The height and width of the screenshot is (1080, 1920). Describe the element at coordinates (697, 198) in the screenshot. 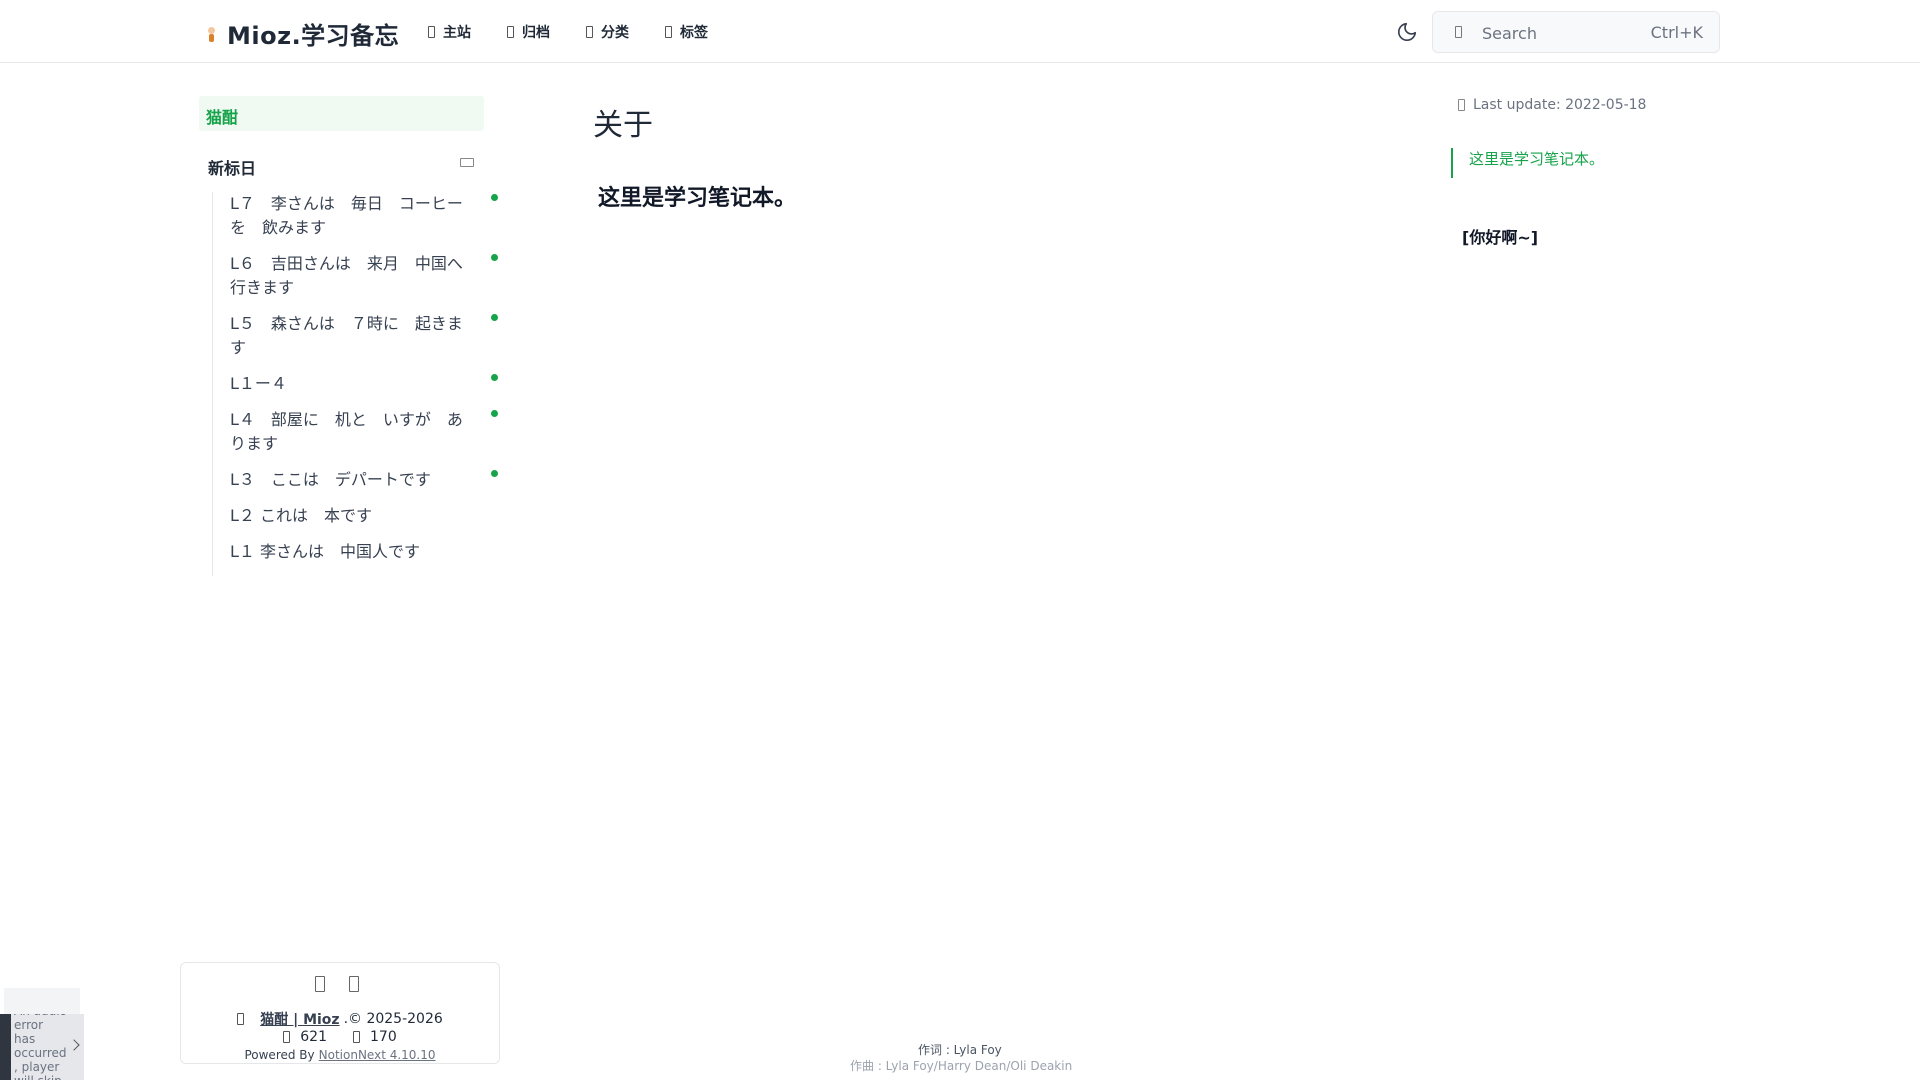

I see `page-body-text: 这里是学习笔记本。` at that location.